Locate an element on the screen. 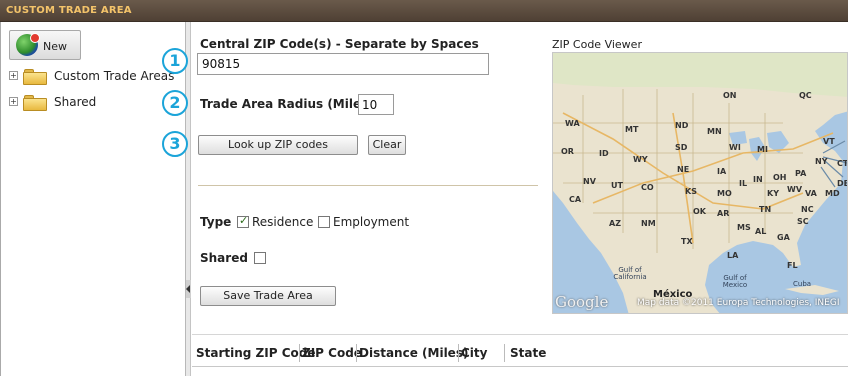 This screenshot has height=376, width=848. map-state-label-co: CO is located at coordinates (647, 187).